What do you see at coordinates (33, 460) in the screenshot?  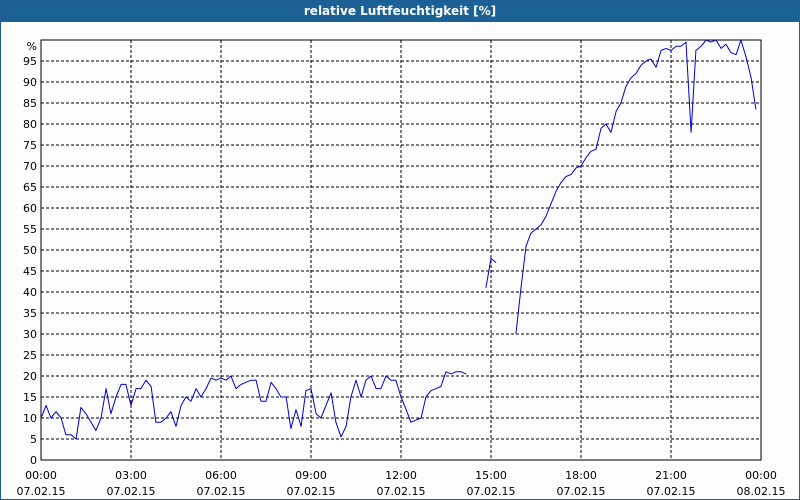 I see `y-tick-label: 0` at bounding box center [33, 460].